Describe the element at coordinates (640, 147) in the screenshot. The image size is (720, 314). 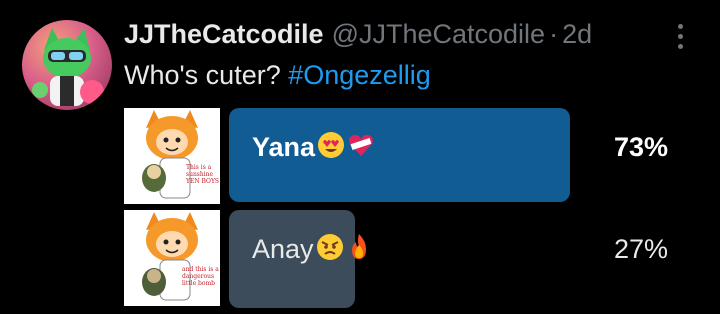
I see `poll-percent-yana: 73%` at that location.